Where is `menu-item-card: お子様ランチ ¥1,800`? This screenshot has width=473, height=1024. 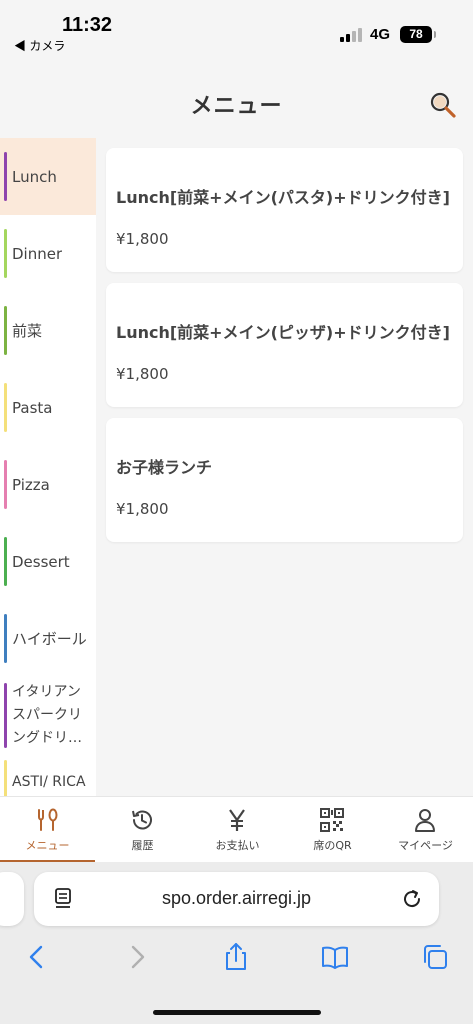
menu-item-card: お子様ランチ ¥1,800 is located at coordinates (284, 480).